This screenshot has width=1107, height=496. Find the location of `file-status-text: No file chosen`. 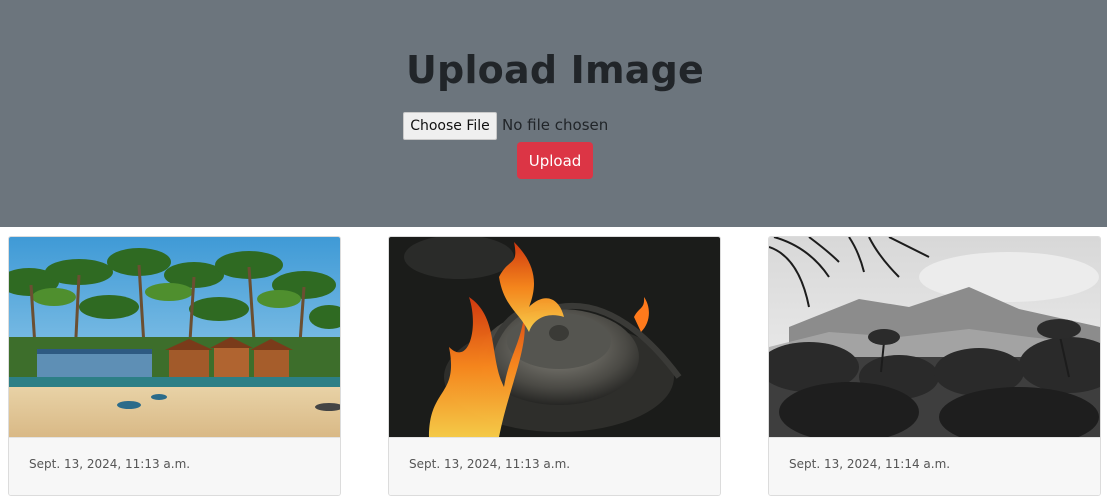

file-status-text: No file chosen is located at coordinates (555, 125).